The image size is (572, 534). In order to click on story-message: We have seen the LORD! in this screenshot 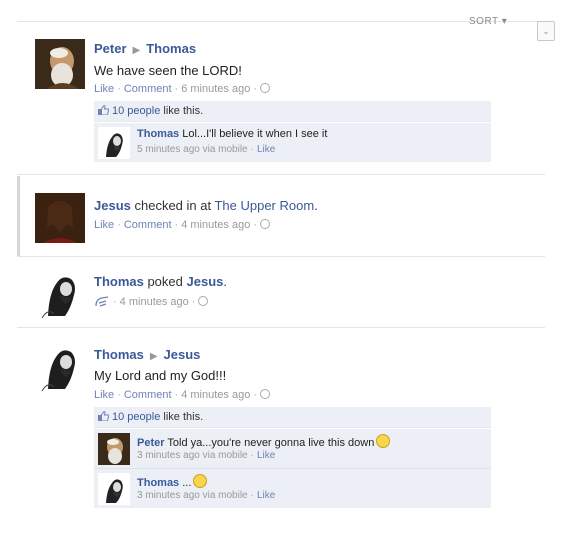, I will do `click(168, 70)`.